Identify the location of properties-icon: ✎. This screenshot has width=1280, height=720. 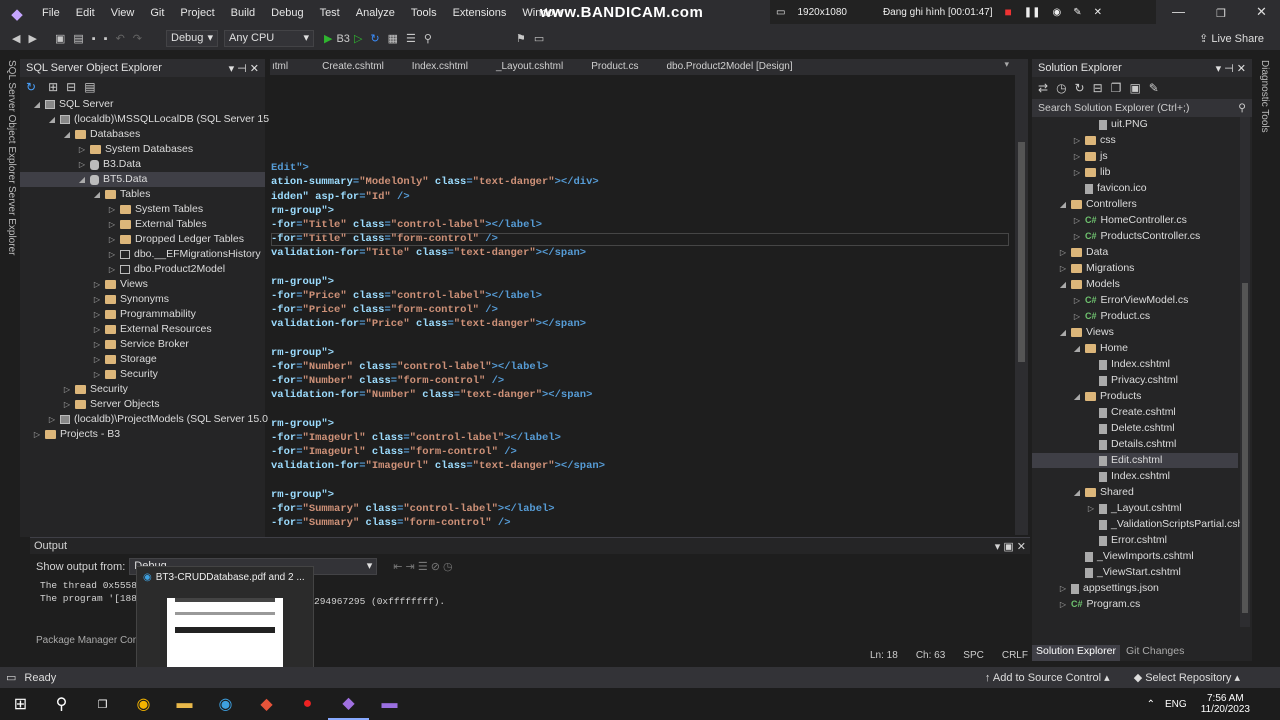
(1154, 88).